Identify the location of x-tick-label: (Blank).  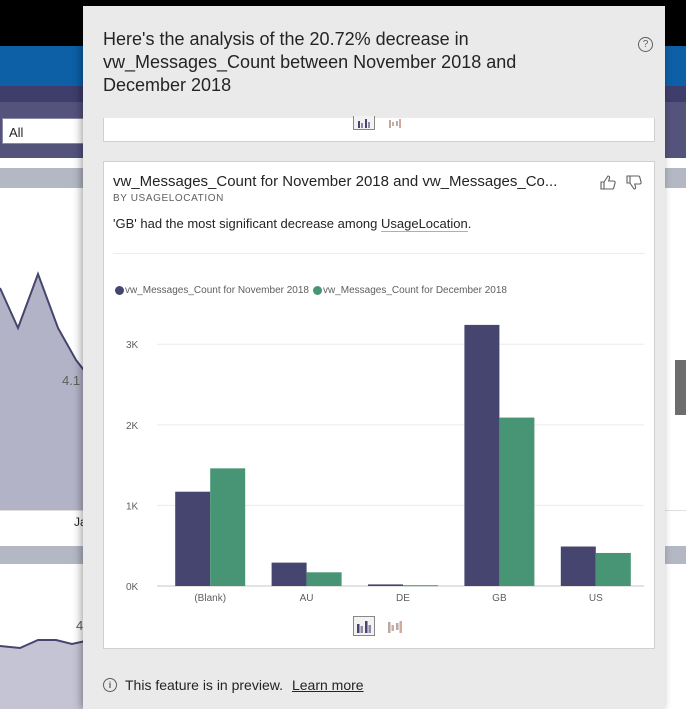
(210, 598).